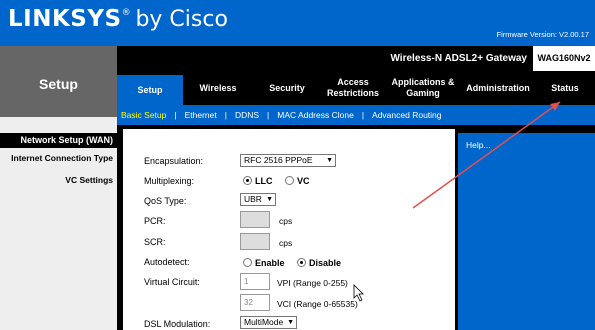 The height and width of the screenshot is (330, 595). I want to click on linksys-logo: LINKSYS® by Cisco, so click(118, 19).